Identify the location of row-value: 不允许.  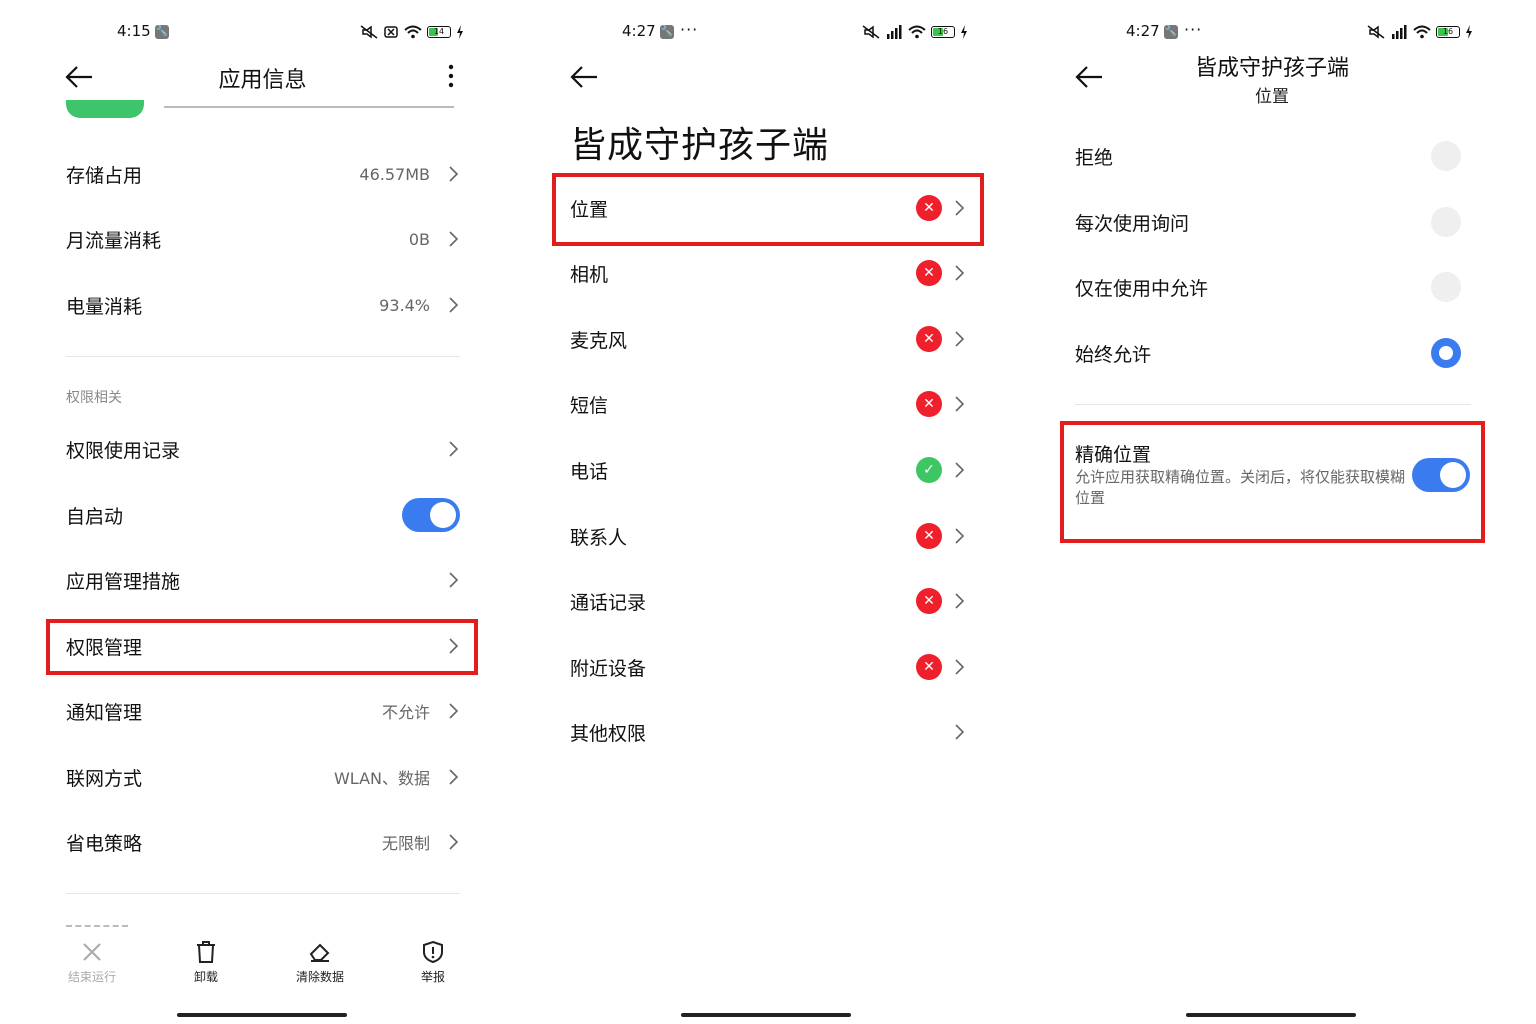
(405, 712).